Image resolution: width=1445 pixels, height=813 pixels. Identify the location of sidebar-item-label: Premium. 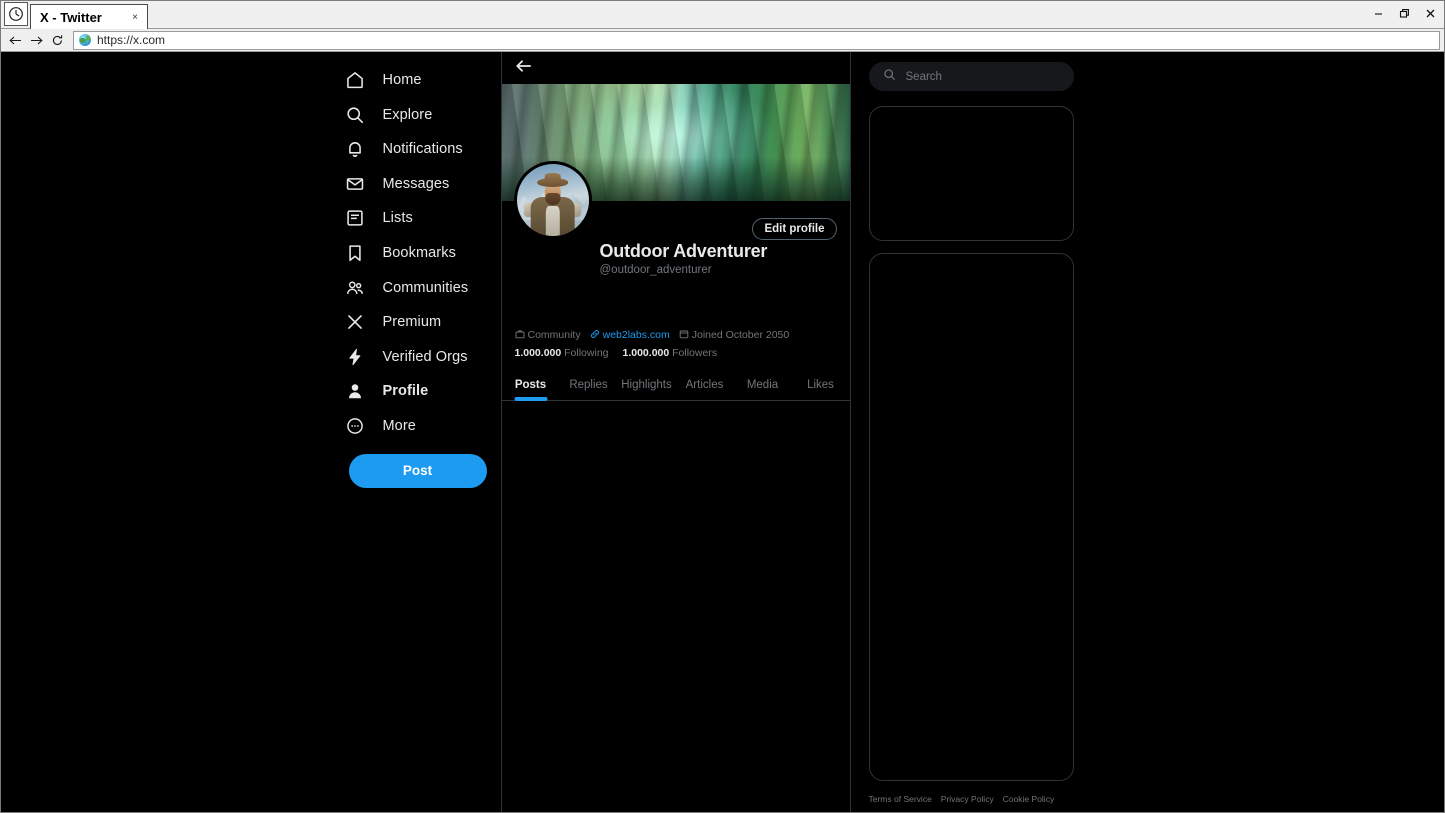
(412, 322).